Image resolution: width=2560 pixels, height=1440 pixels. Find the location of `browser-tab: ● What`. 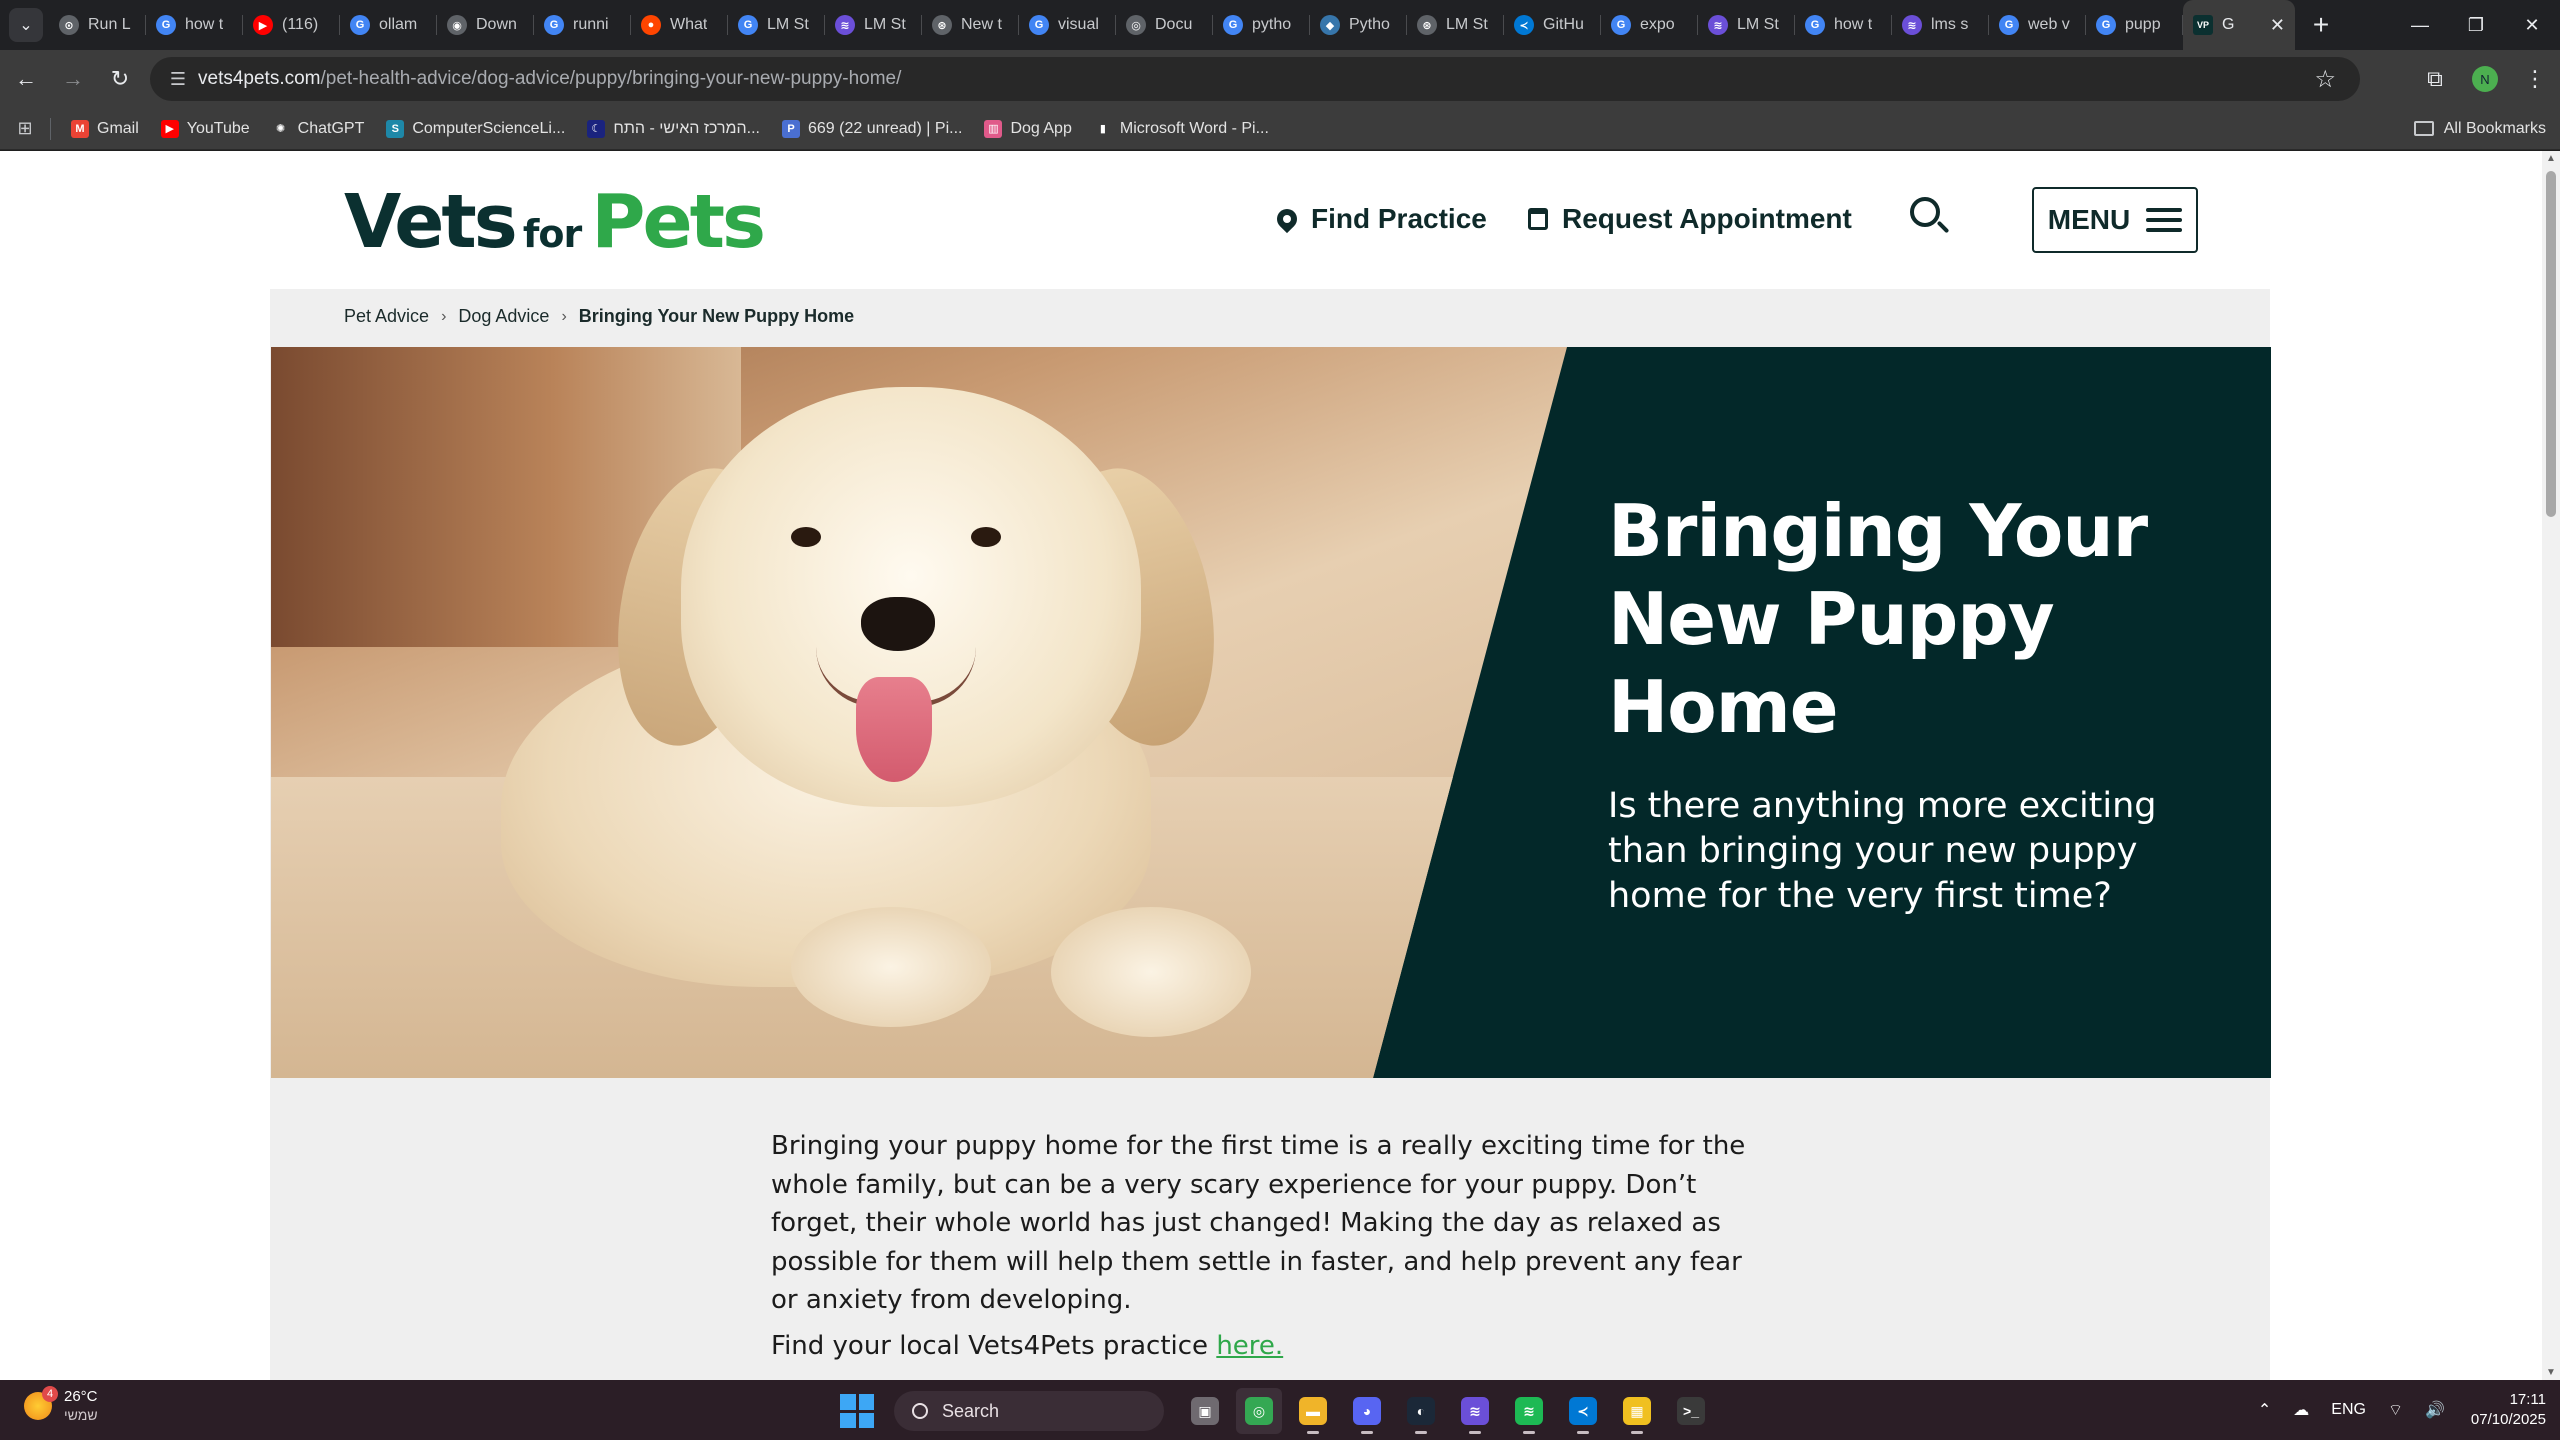

browser-tab: ● What is located at coordinates (679, 25).